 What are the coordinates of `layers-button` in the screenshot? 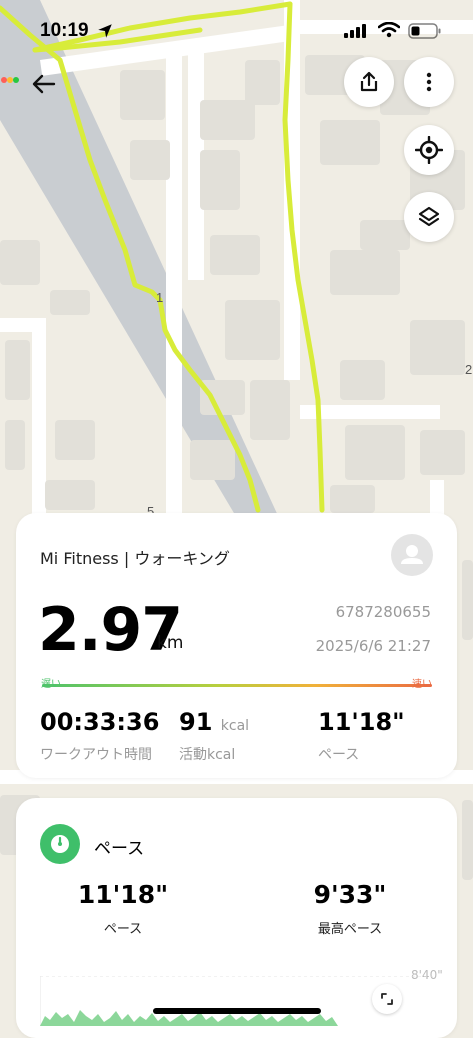 It's located at (429, 217).